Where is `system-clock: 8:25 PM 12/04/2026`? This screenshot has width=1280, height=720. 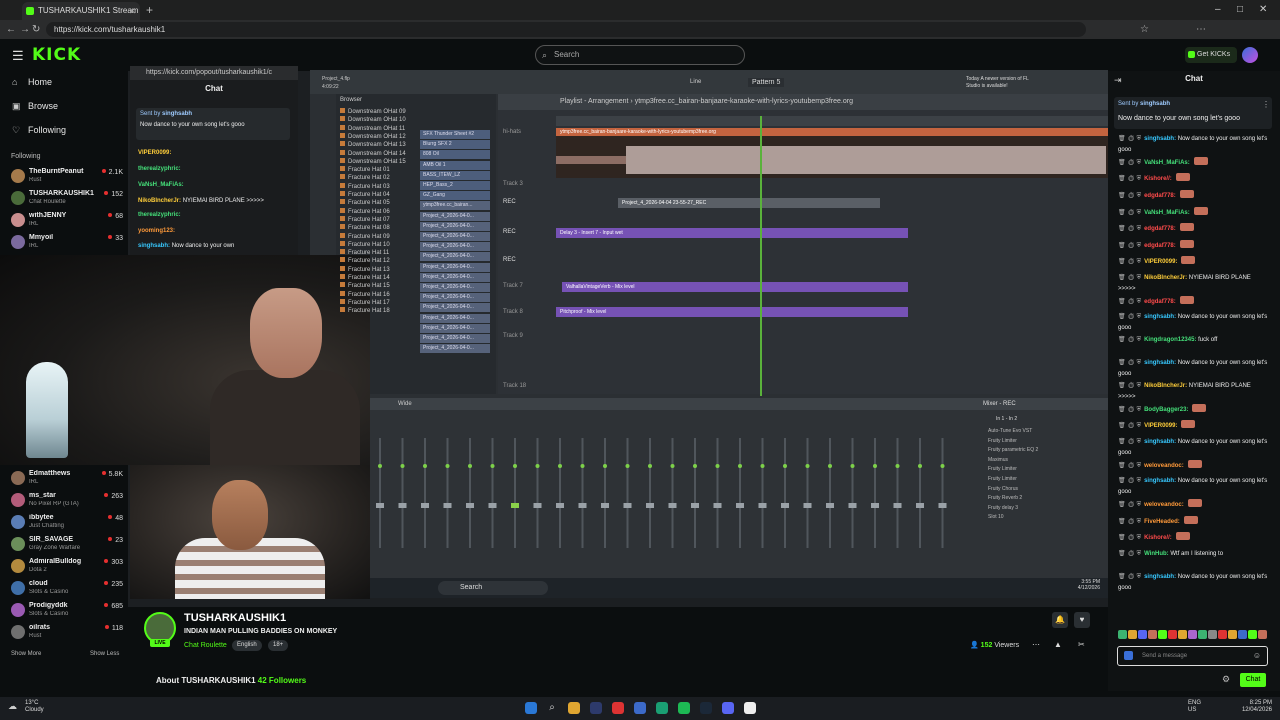 system-clock: 8:25 PM 12/04/2026 is located at coordinates (1252, 707).